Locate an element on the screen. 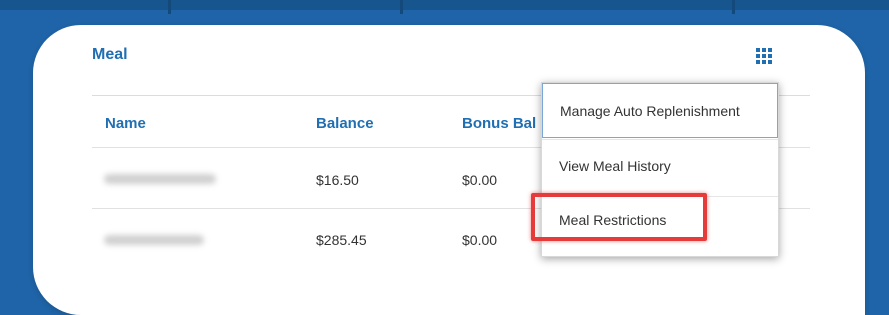 The width and height of the screenshot is (889, 315). annotation-highlight-box is located at coordinates (619, 217).